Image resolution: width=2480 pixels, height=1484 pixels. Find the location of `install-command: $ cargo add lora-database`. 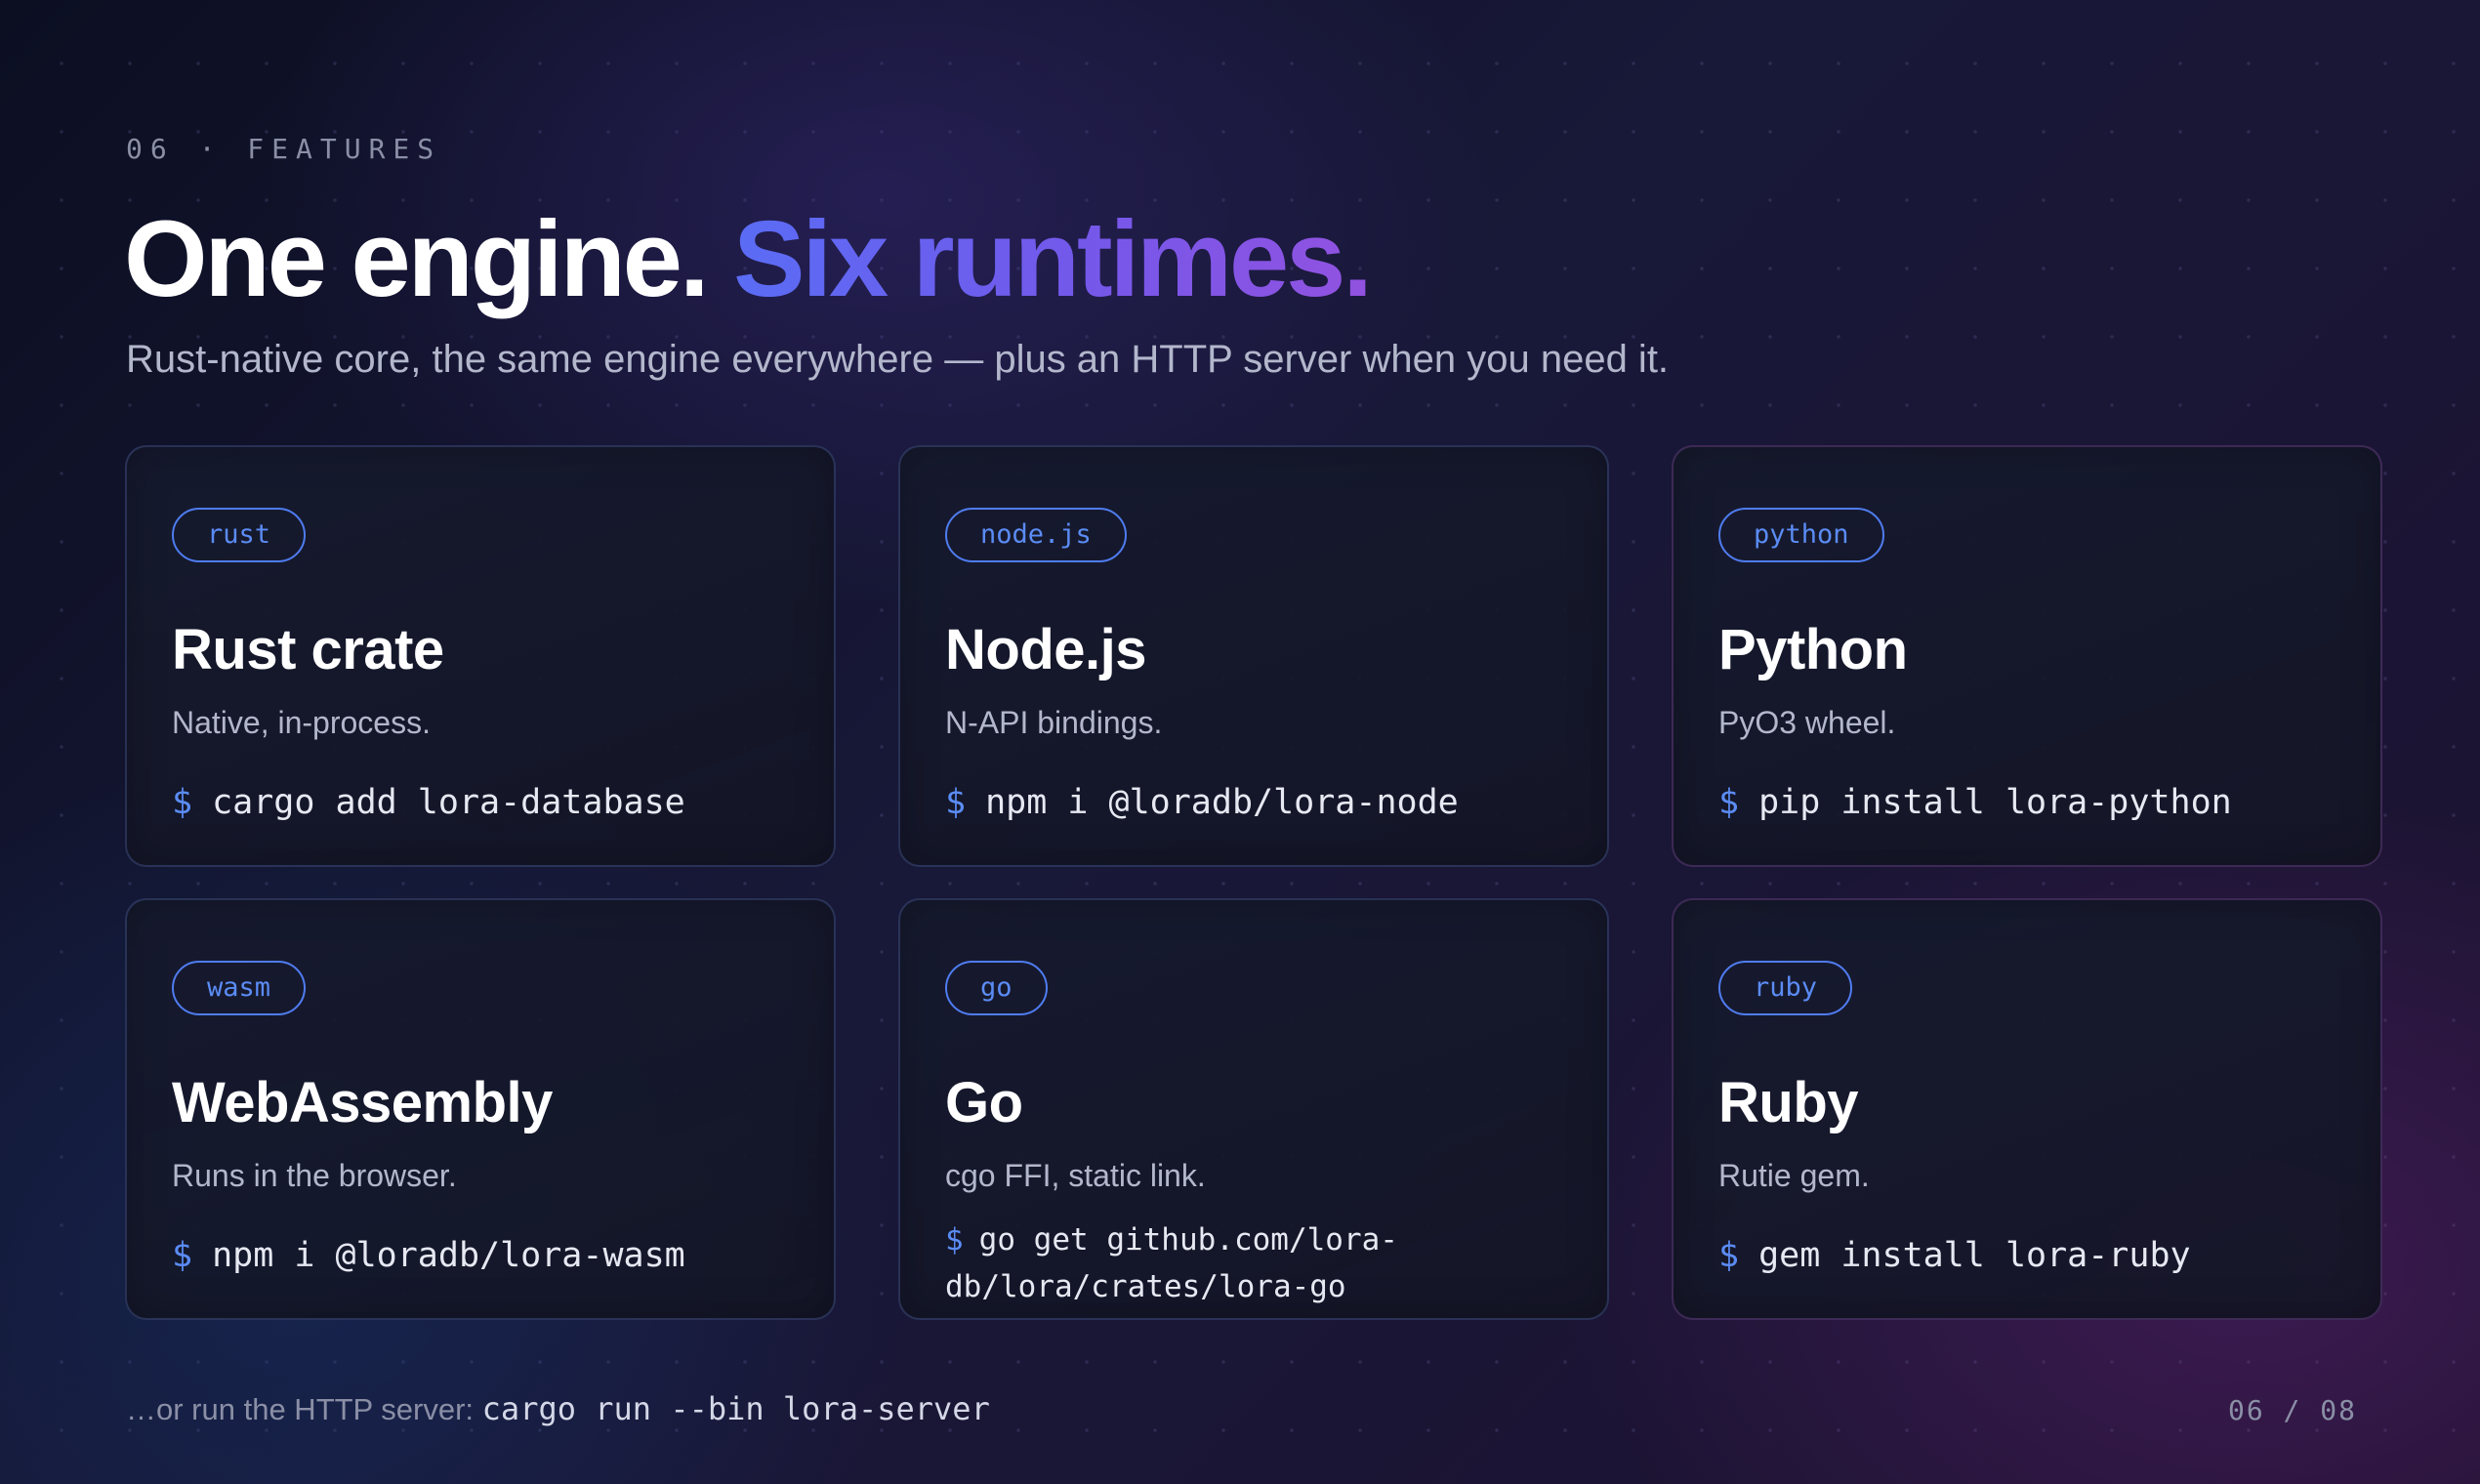

install-command: $ cargo add lora-database is located at coordinates (428, 803).